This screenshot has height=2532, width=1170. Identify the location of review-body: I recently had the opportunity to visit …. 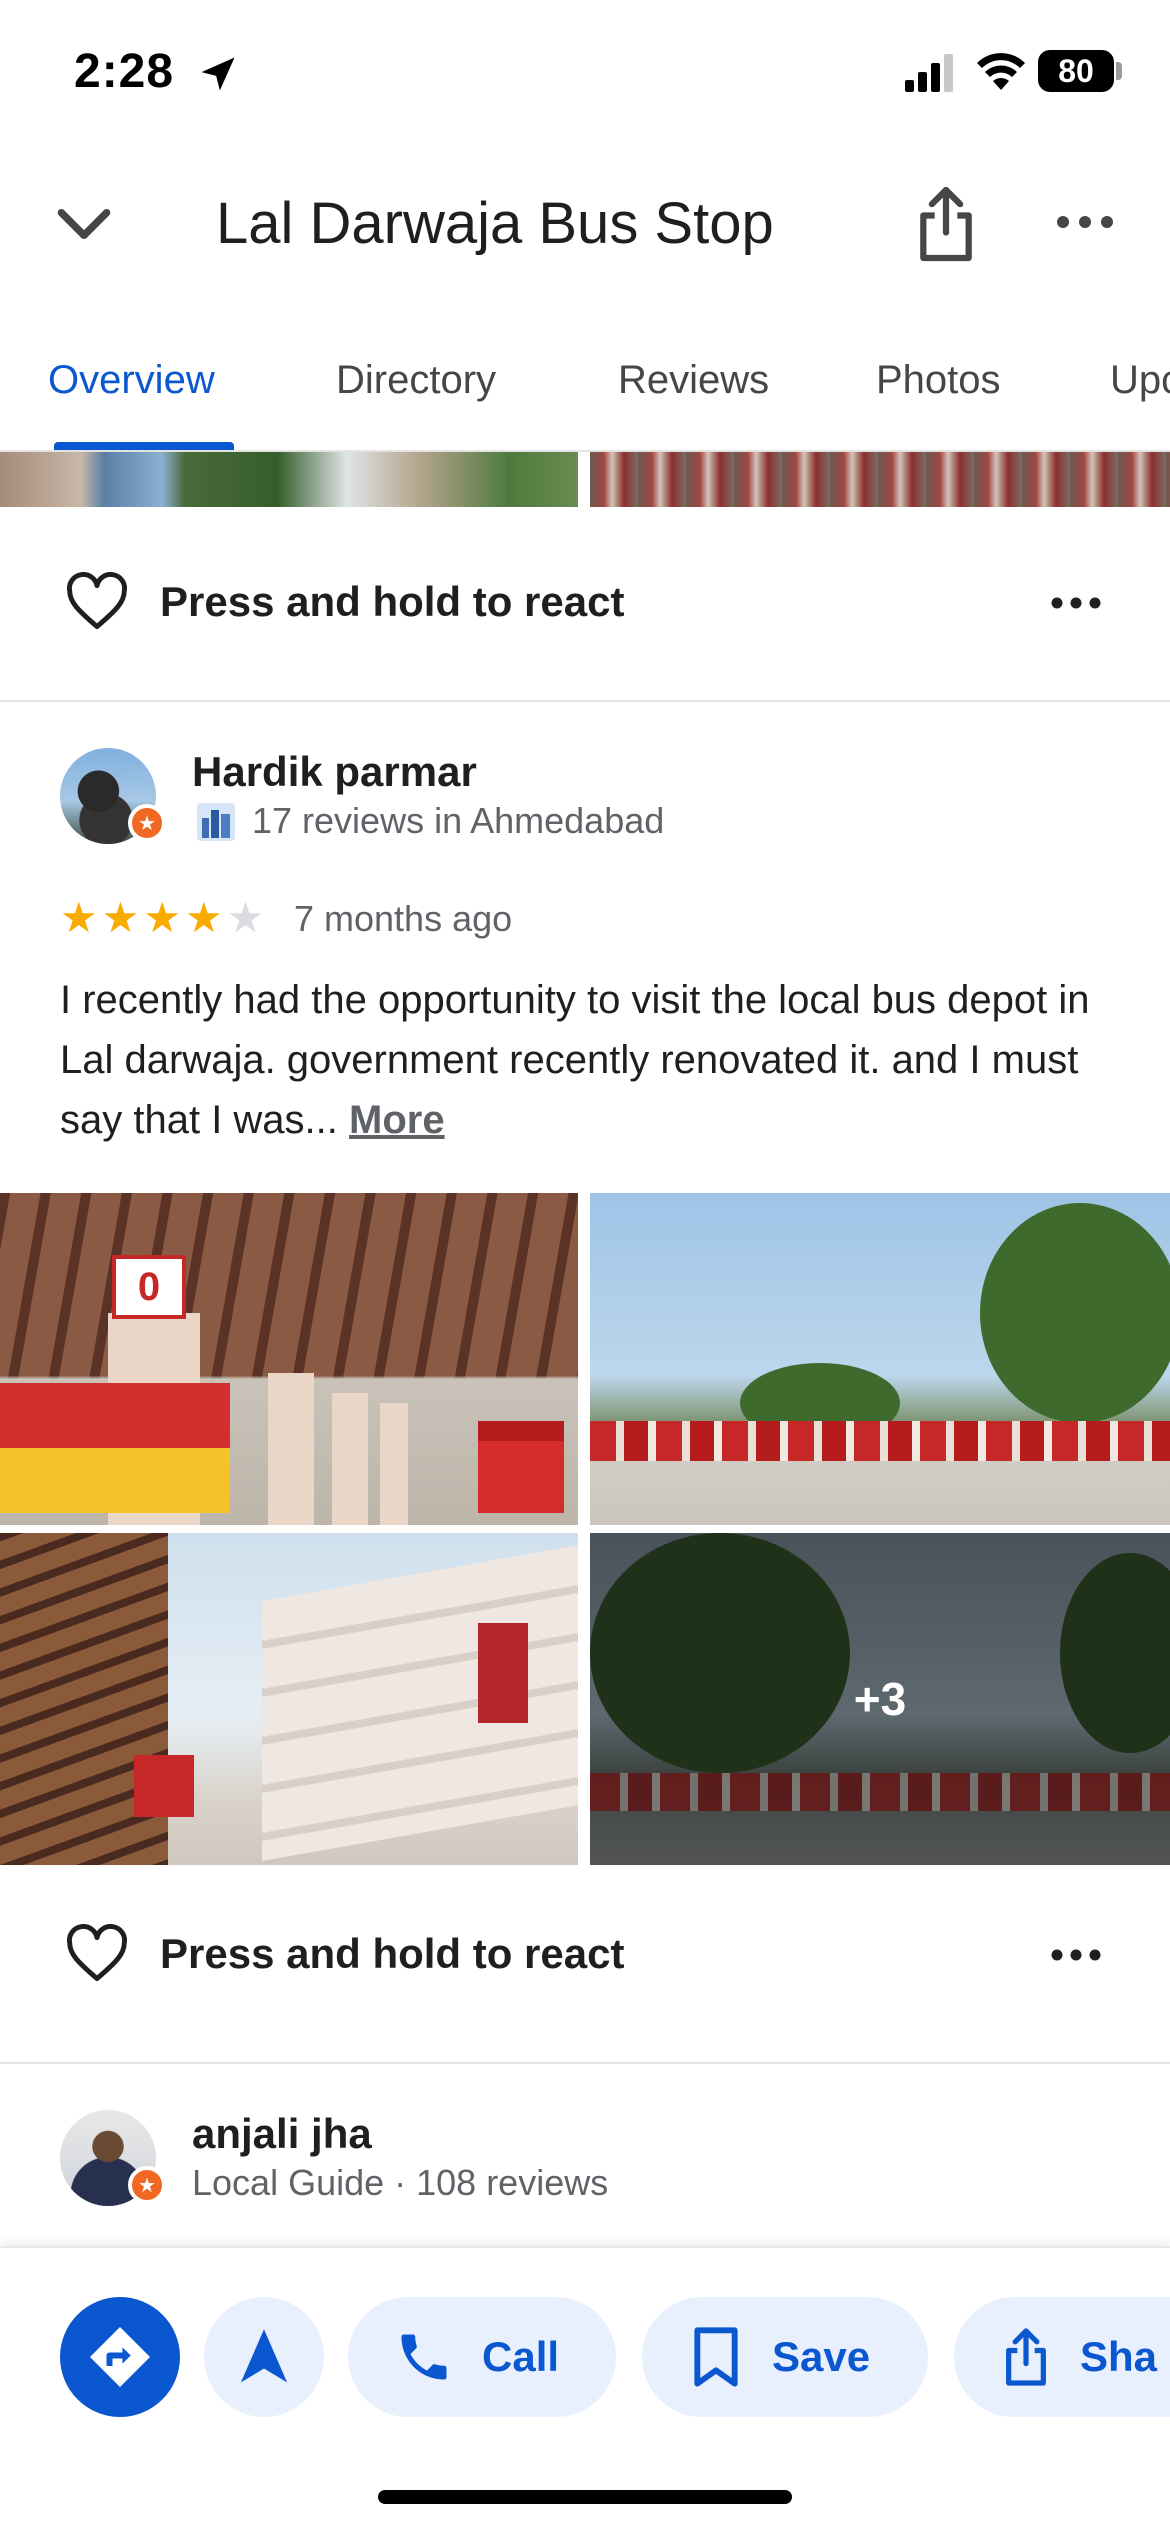
(575, 1060).